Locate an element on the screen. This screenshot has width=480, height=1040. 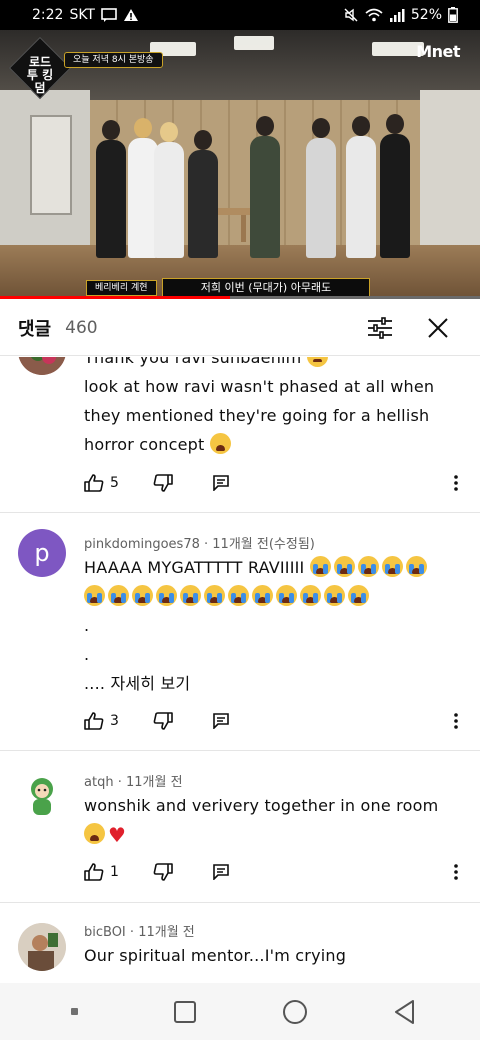
wifi-icon is located at coordinates (374, 15).